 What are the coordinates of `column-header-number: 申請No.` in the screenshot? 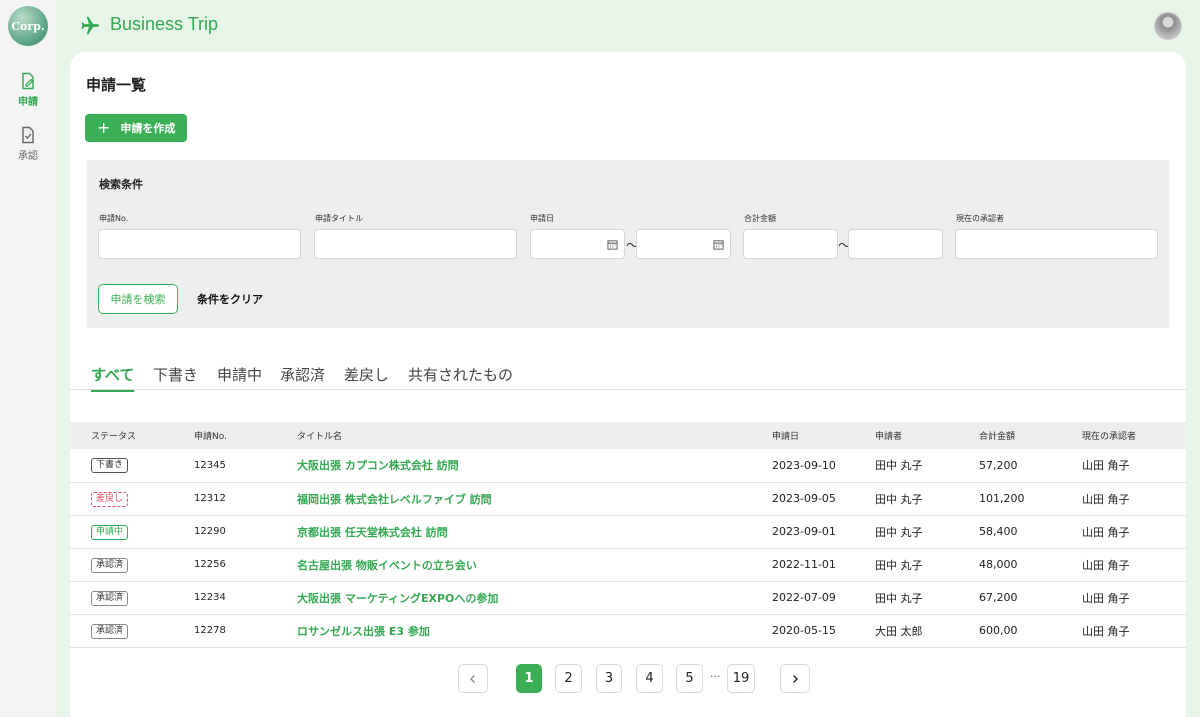 It's located at (210, 437).